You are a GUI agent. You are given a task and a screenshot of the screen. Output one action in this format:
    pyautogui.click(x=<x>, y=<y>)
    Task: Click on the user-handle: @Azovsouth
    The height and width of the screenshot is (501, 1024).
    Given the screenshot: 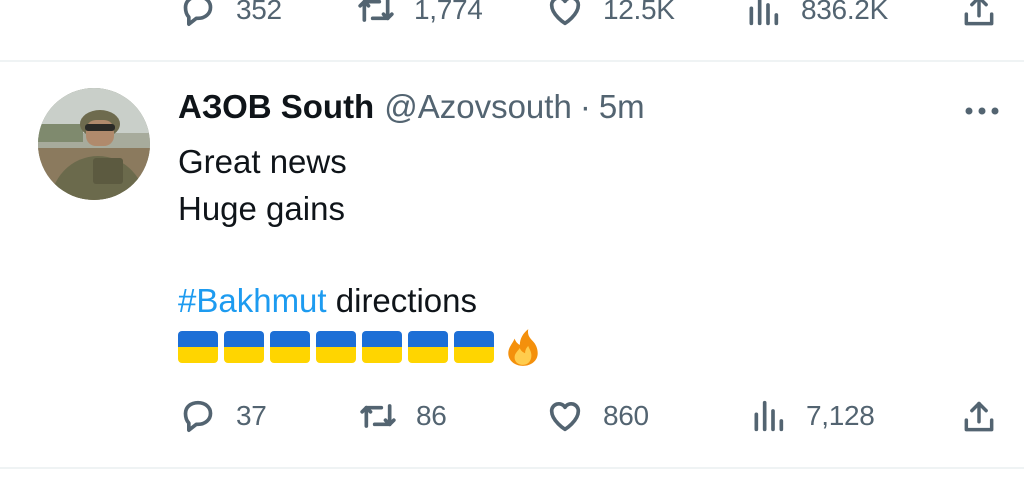 What is the action you would take?
    pyautogui.click(x=478, y=107)
    